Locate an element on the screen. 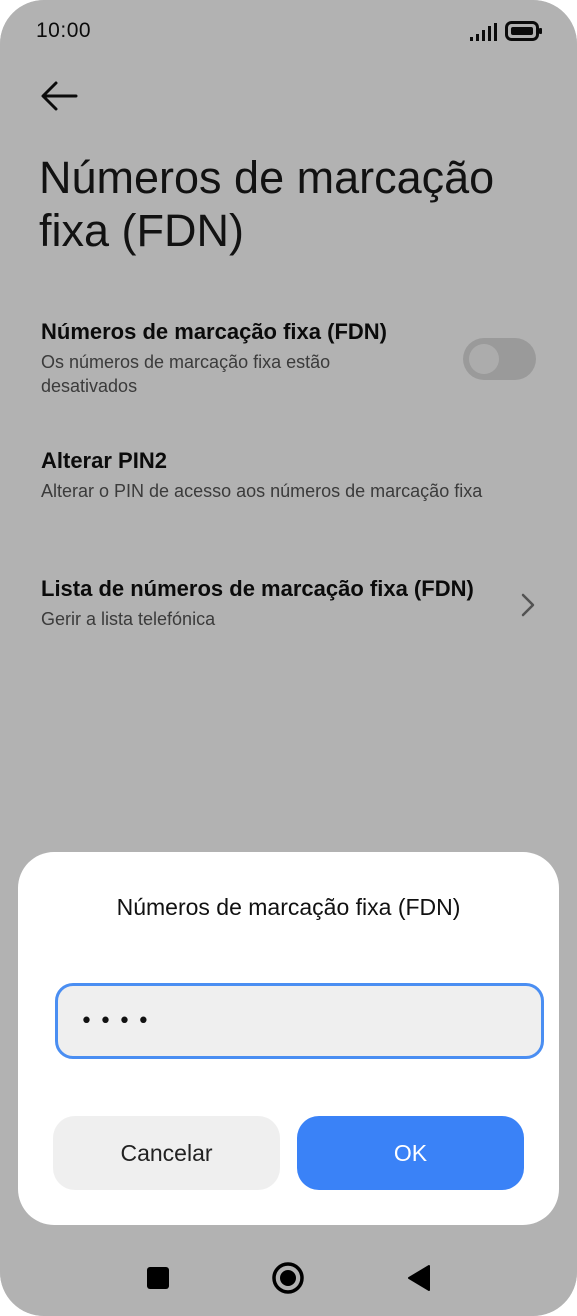 This screenshot has width=577, height=1316. square-icon is located at coordinates (158, 1278).